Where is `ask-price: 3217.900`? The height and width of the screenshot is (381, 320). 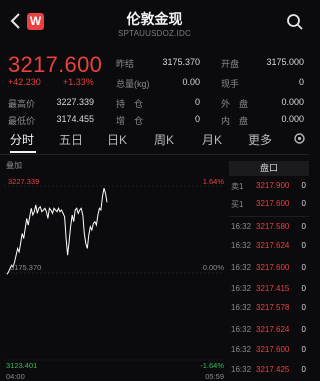 ask-price: 3217.900 is located at coordinates (273, 185).